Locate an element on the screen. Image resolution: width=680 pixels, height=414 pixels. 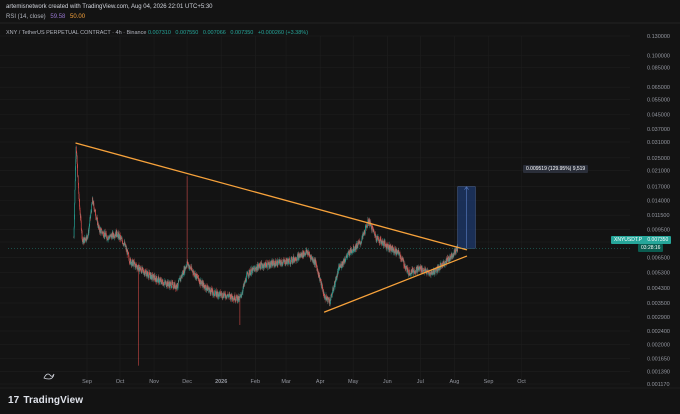
price-tick-label: 0.021000 is located at coordinates (658, 172).